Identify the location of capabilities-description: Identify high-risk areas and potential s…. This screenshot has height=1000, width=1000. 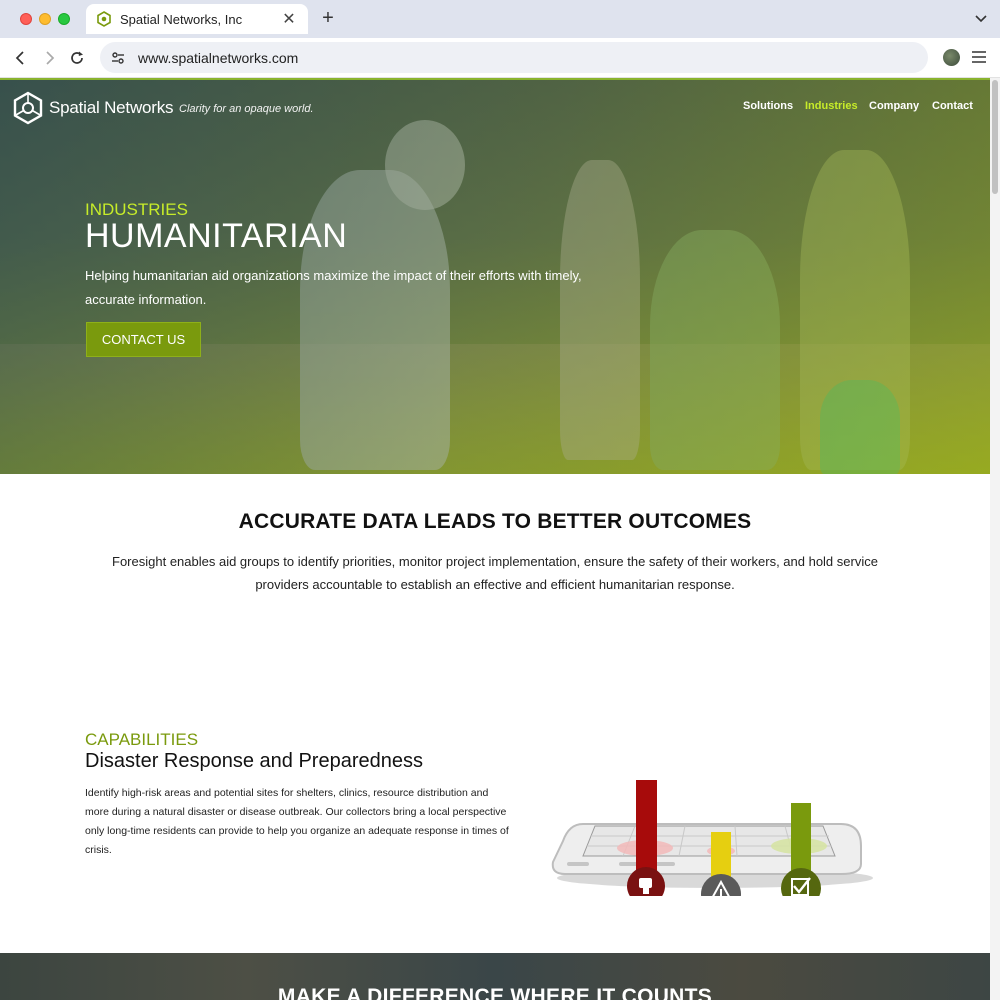
(297, 821).